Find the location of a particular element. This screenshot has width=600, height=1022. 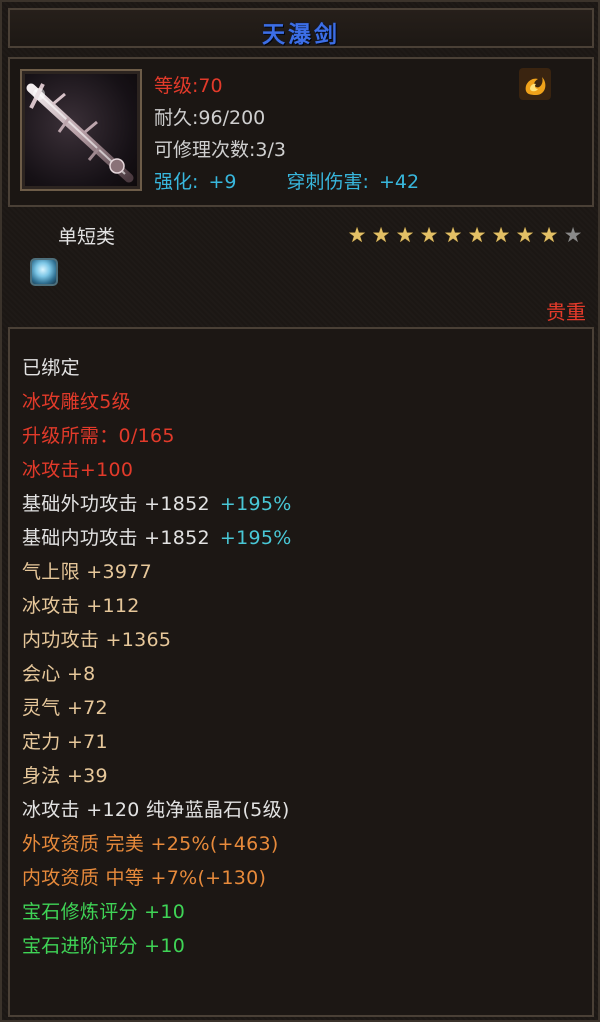

attribute-line: 冰攻雕纹5级 is located at coordinates (81, 400).